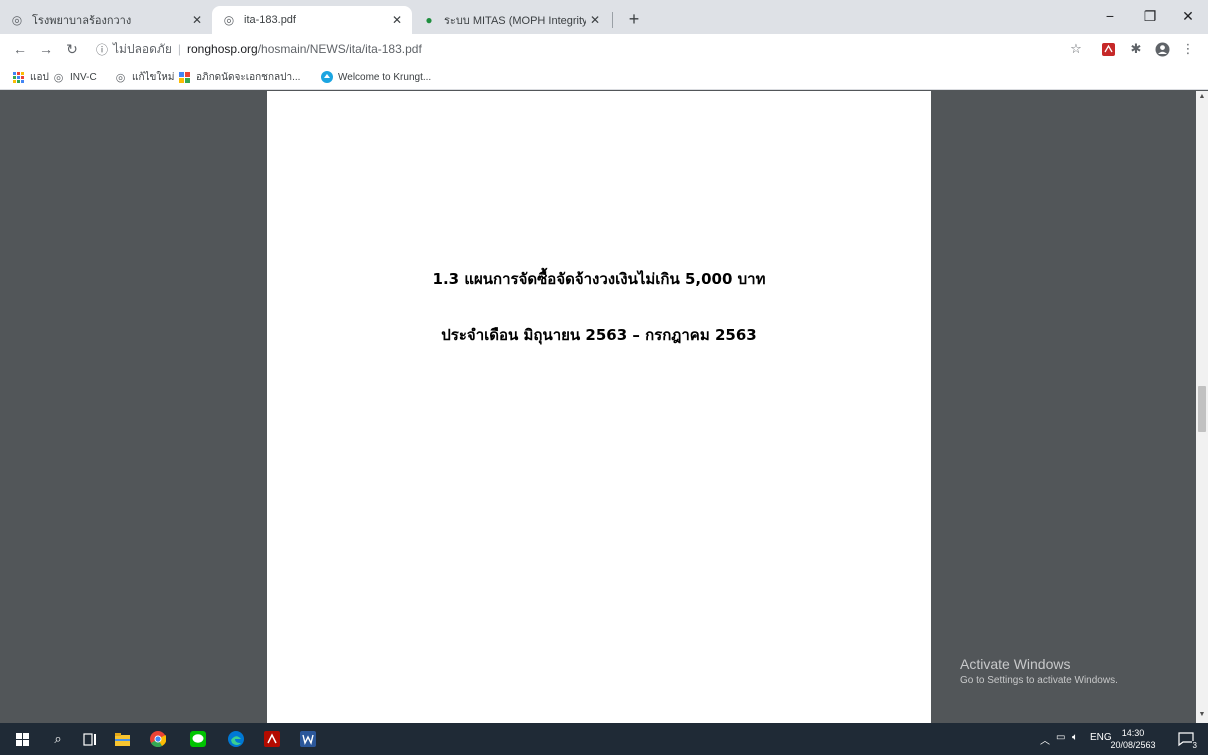  I want to click on new-tab-button: +, so click(634, 19).